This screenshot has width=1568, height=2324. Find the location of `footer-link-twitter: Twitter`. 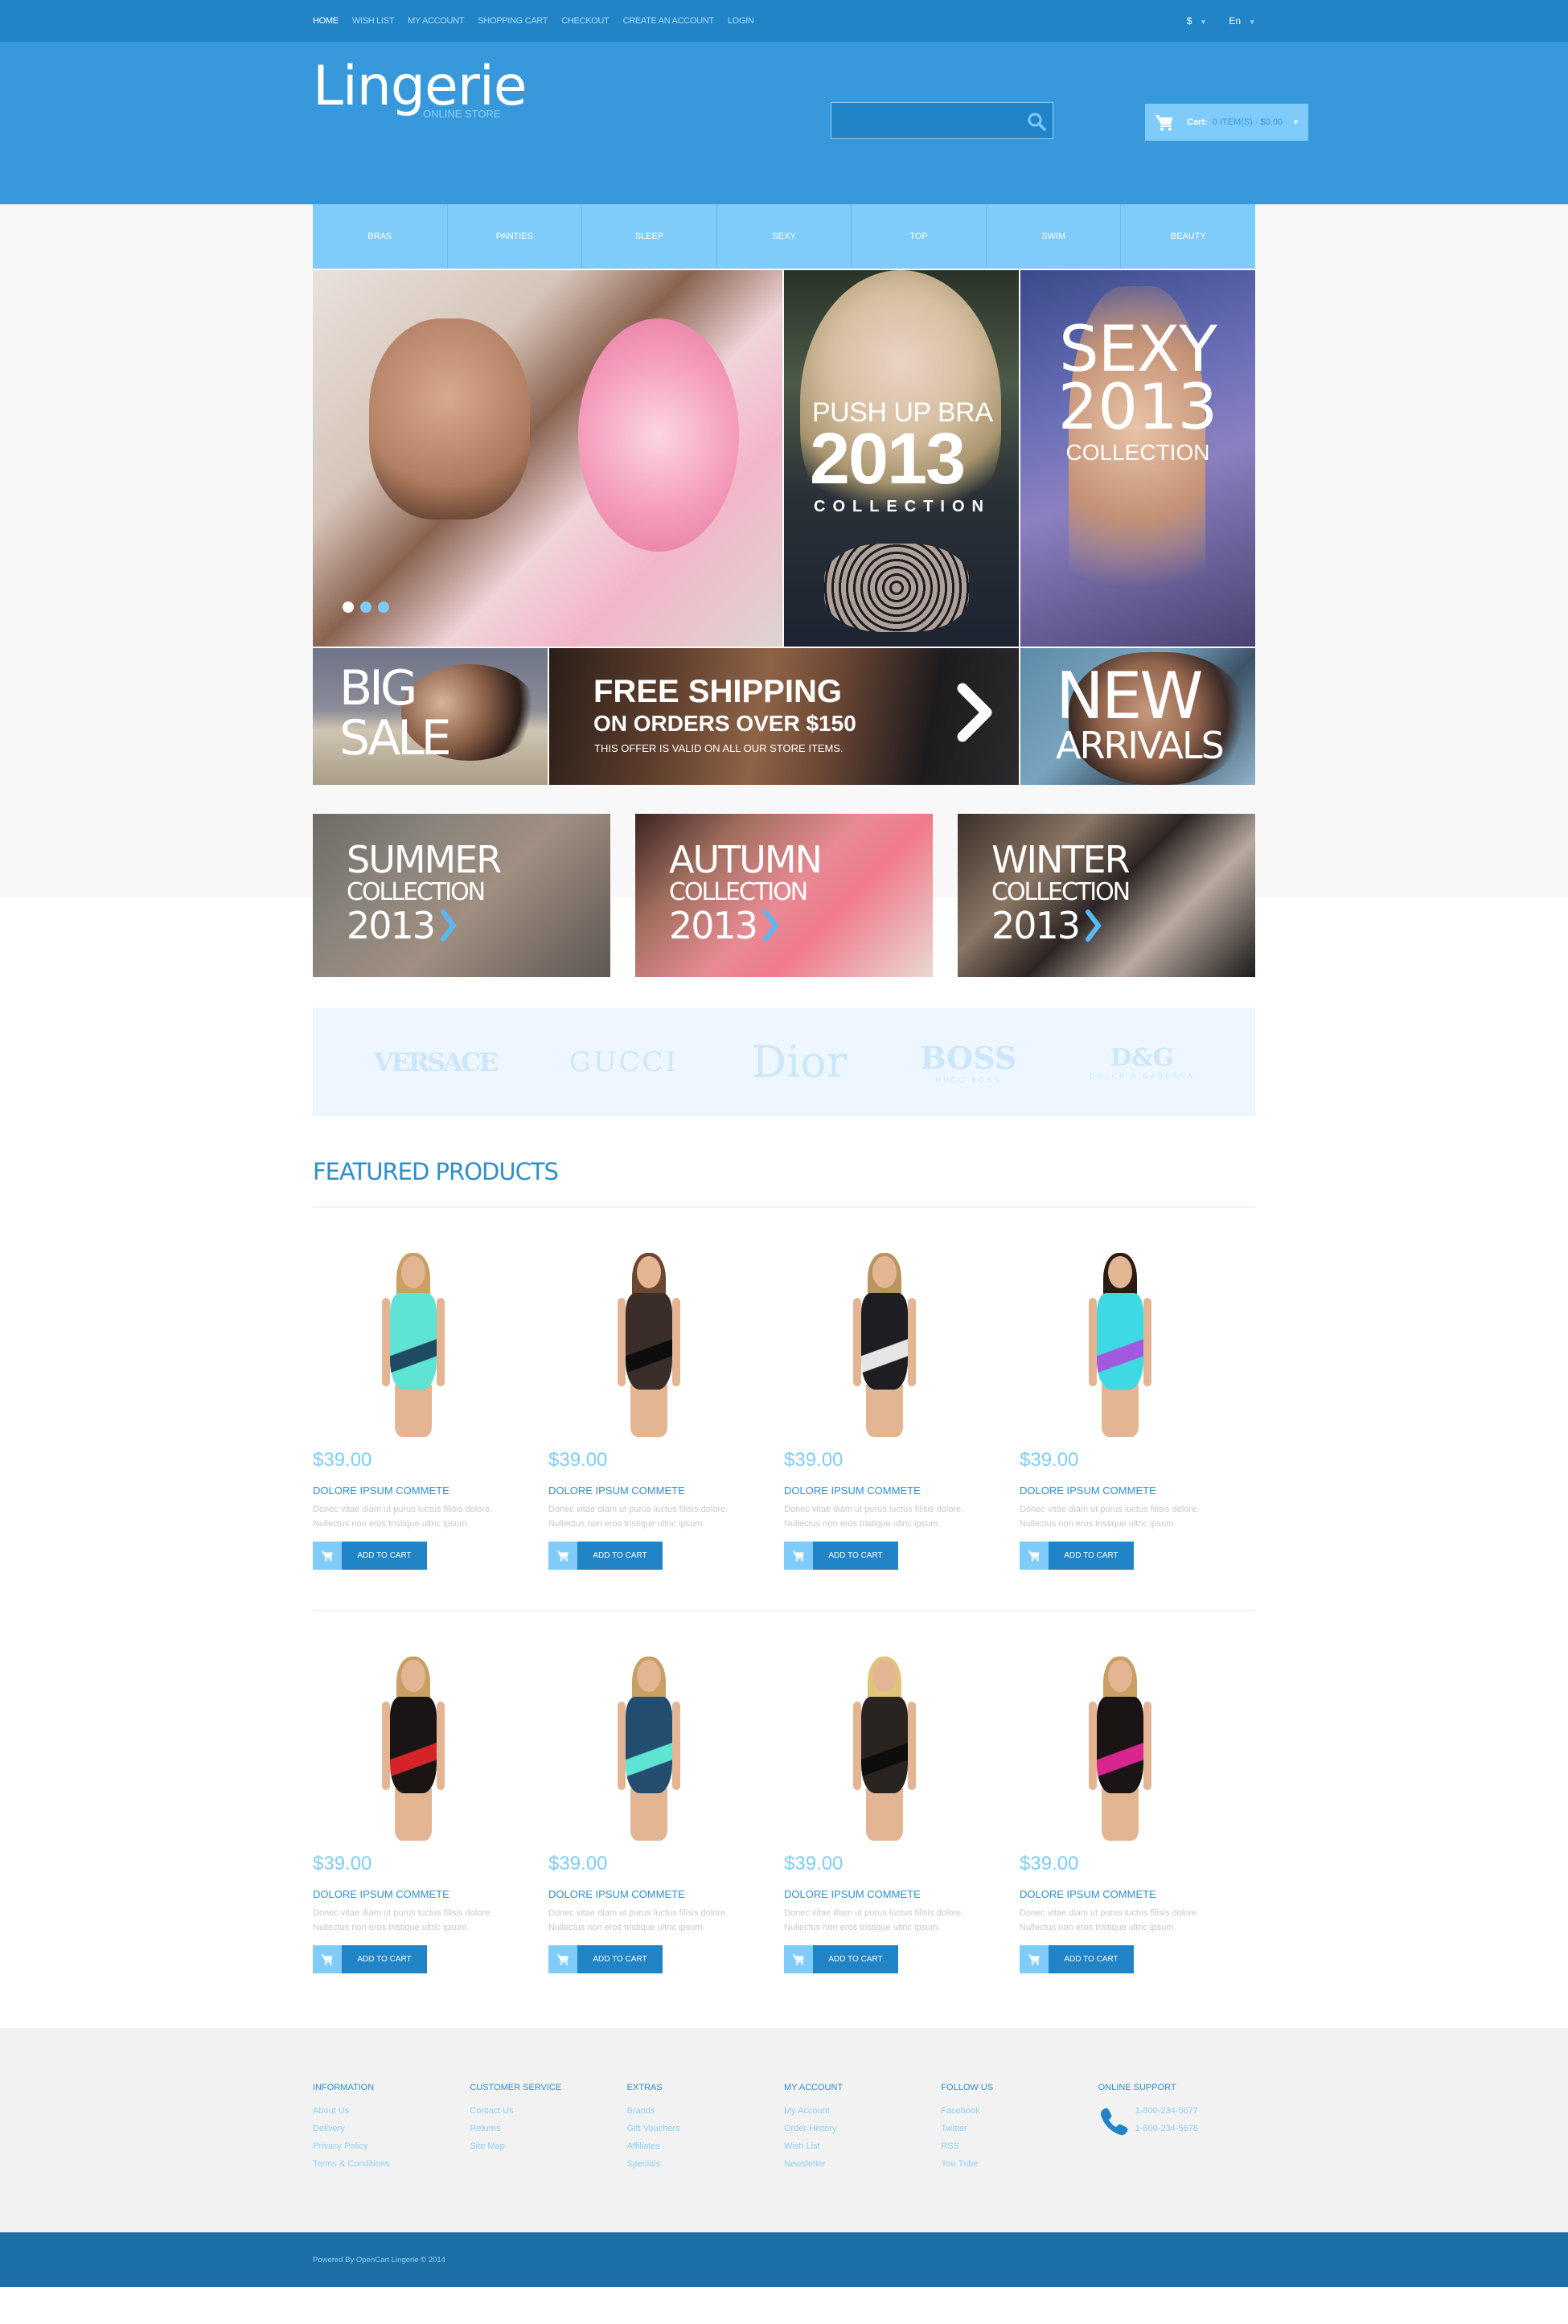

footer-link-twitter: Twitter is located at coordinates (1019, 2128).